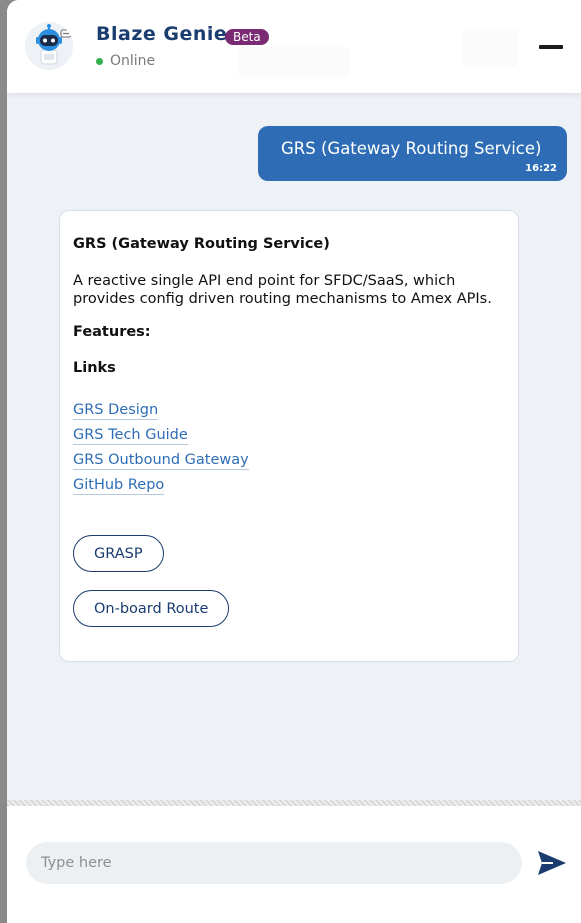  I want to click on grasp-button: GRASP, so click(118, 553).